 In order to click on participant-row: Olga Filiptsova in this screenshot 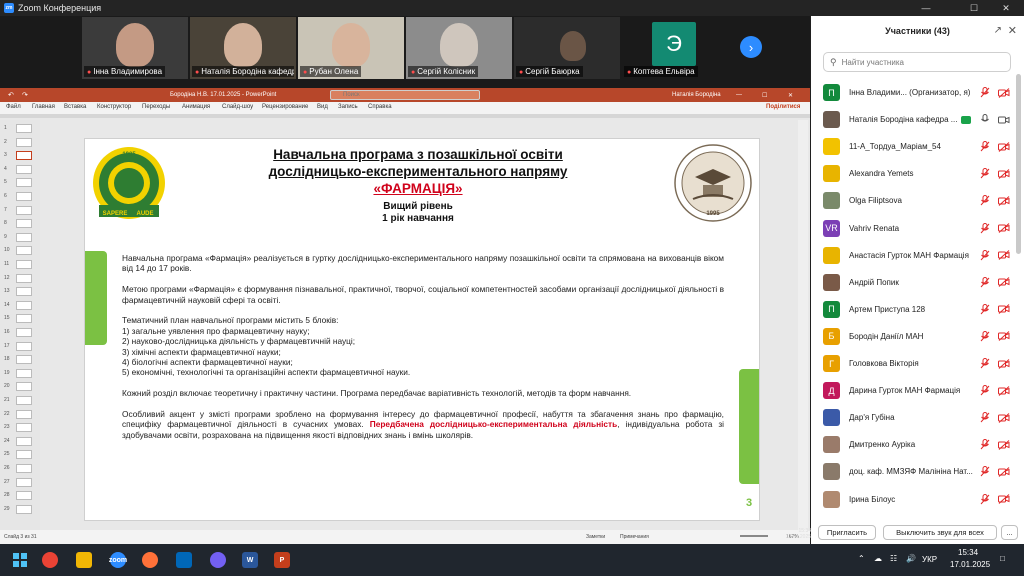, I will do `click(918, 200)`.